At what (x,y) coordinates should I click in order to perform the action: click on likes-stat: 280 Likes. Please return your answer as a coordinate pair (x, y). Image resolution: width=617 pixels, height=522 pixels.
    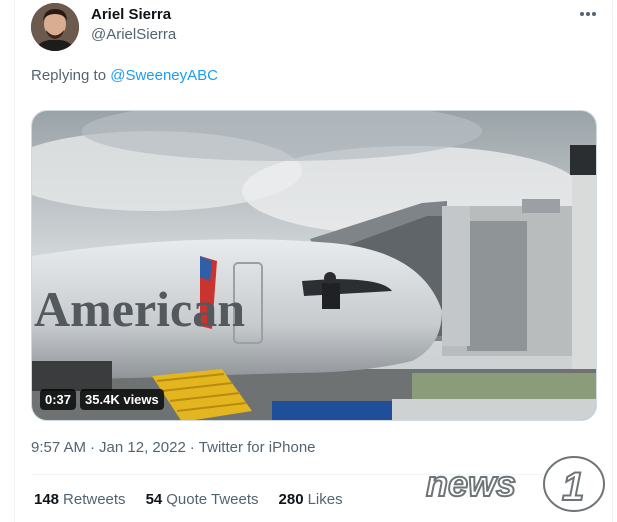
    Looking at the image, I should click on (311, 499).